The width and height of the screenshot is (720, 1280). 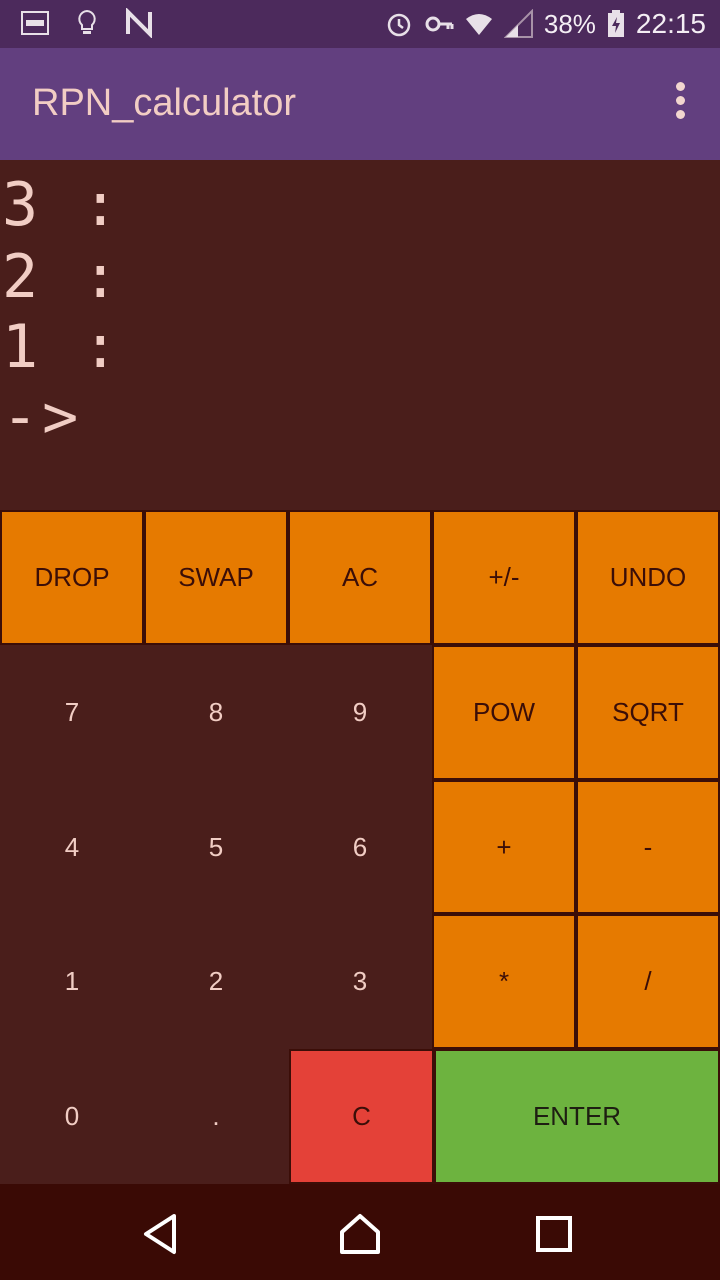 What do you see at coordinates (216, 847) in the screenshot?
I see `digit-5-button: 5` at bounding box center [216, 847].